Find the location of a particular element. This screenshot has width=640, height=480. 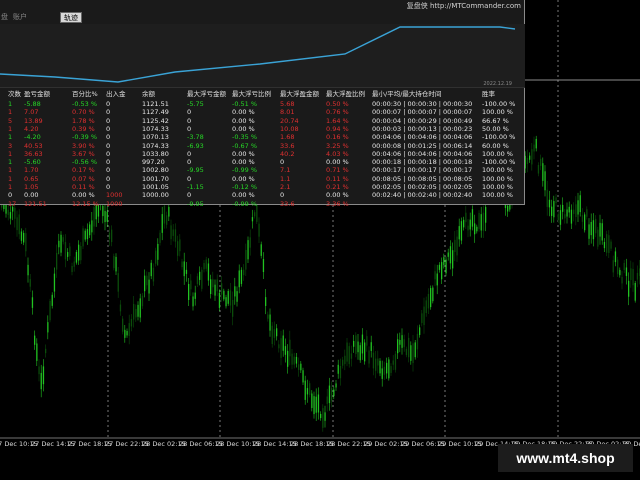

header-cell: 最大浮盈比例 is located at coordinates (345, 94).